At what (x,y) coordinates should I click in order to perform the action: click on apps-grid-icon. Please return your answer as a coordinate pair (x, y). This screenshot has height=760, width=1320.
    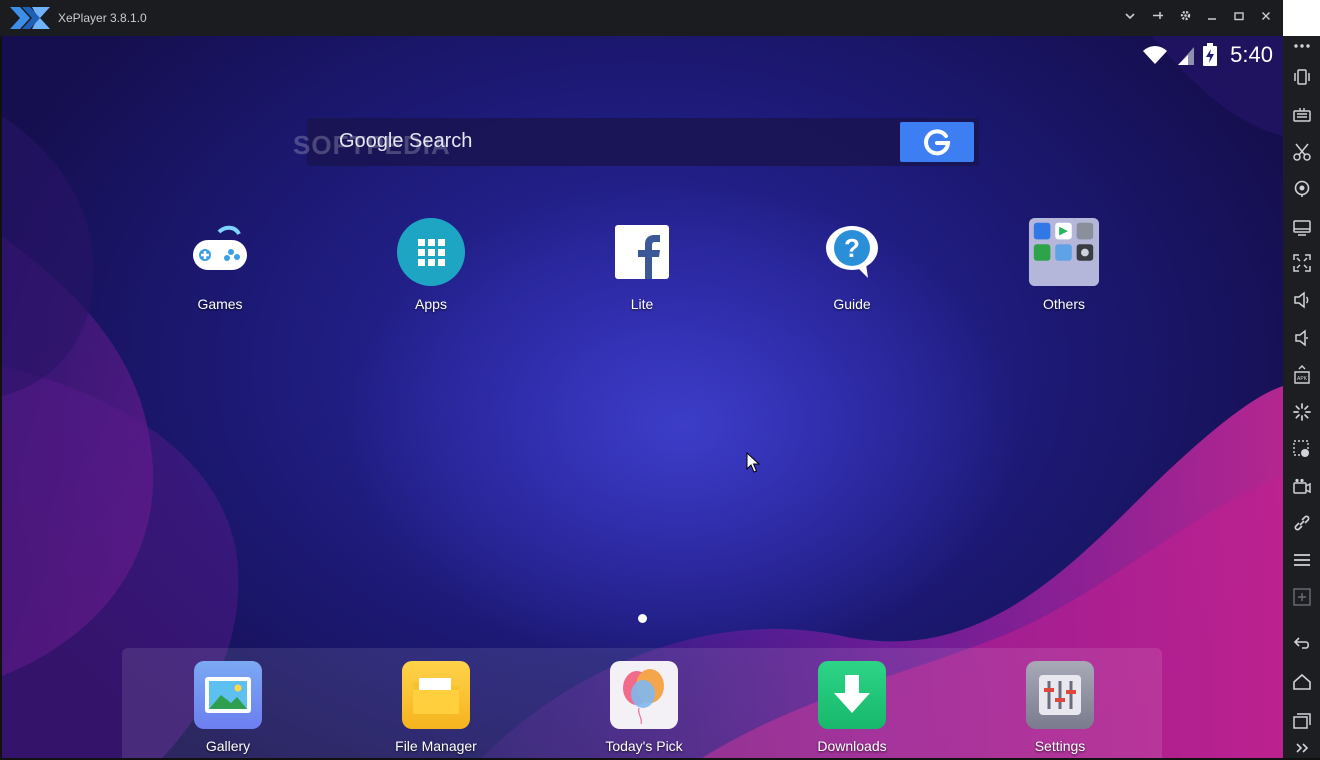
    Looking at the image, I should click on (431, 252).